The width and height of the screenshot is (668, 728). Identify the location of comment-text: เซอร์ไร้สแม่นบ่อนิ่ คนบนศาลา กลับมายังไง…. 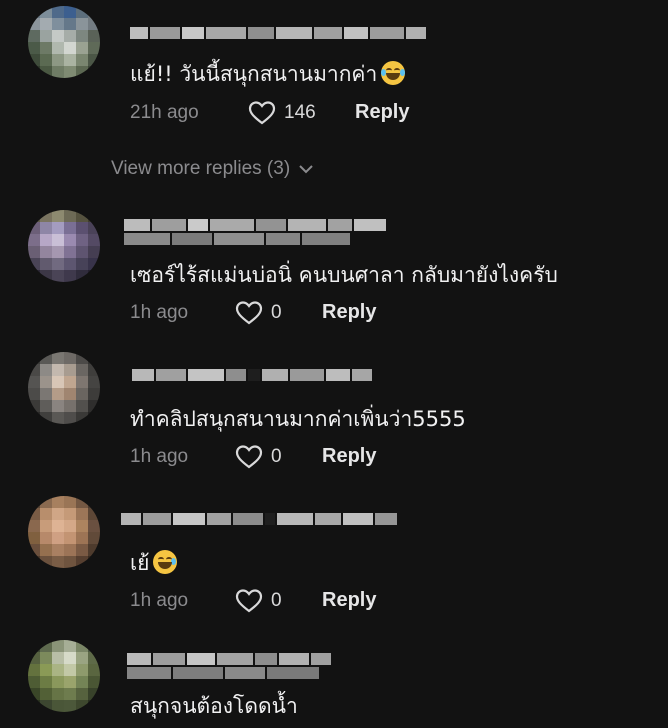
(344, 275).